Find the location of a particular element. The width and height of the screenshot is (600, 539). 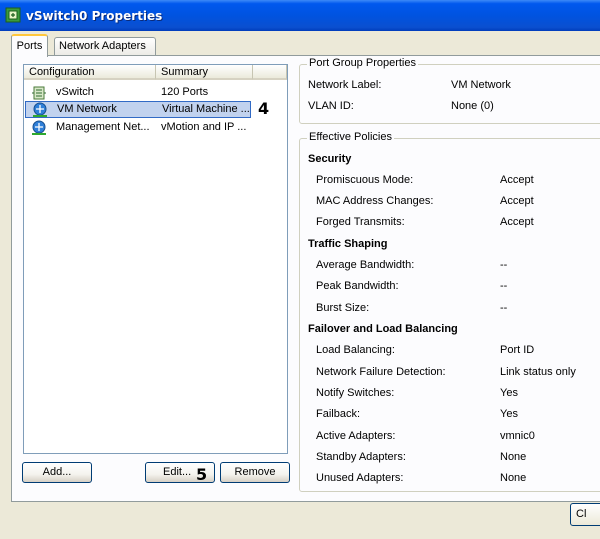

forged-transmits-value: Accept is located at coordinates (517, 222).